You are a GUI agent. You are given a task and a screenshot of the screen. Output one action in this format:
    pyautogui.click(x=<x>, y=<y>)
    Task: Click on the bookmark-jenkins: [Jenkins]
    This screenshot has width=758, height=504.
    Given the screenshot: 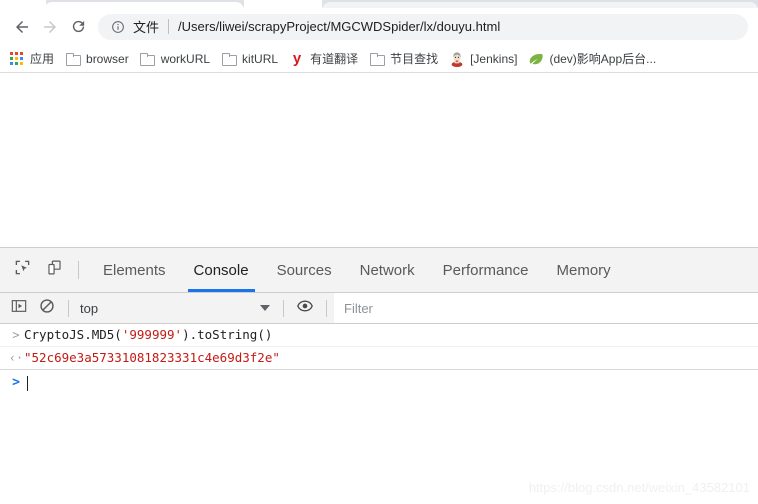 What is the action you would take?
    pyautogui.click(x=484, y=59)
    